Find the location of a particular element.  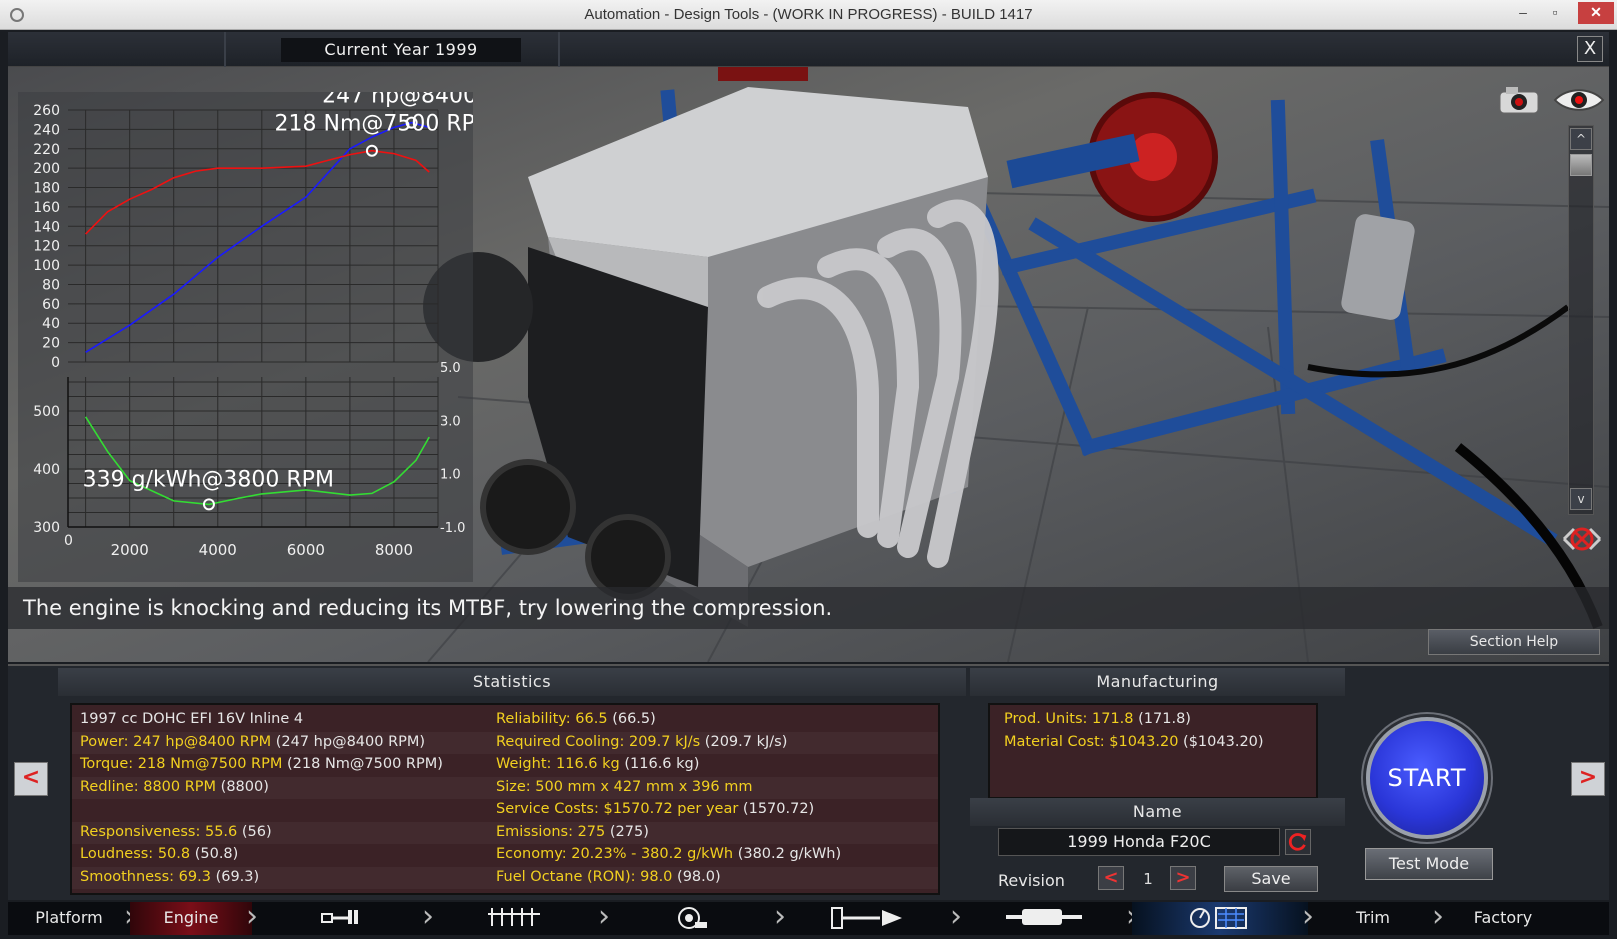

nav-tab-turbo is located at coordinates (692, 918).